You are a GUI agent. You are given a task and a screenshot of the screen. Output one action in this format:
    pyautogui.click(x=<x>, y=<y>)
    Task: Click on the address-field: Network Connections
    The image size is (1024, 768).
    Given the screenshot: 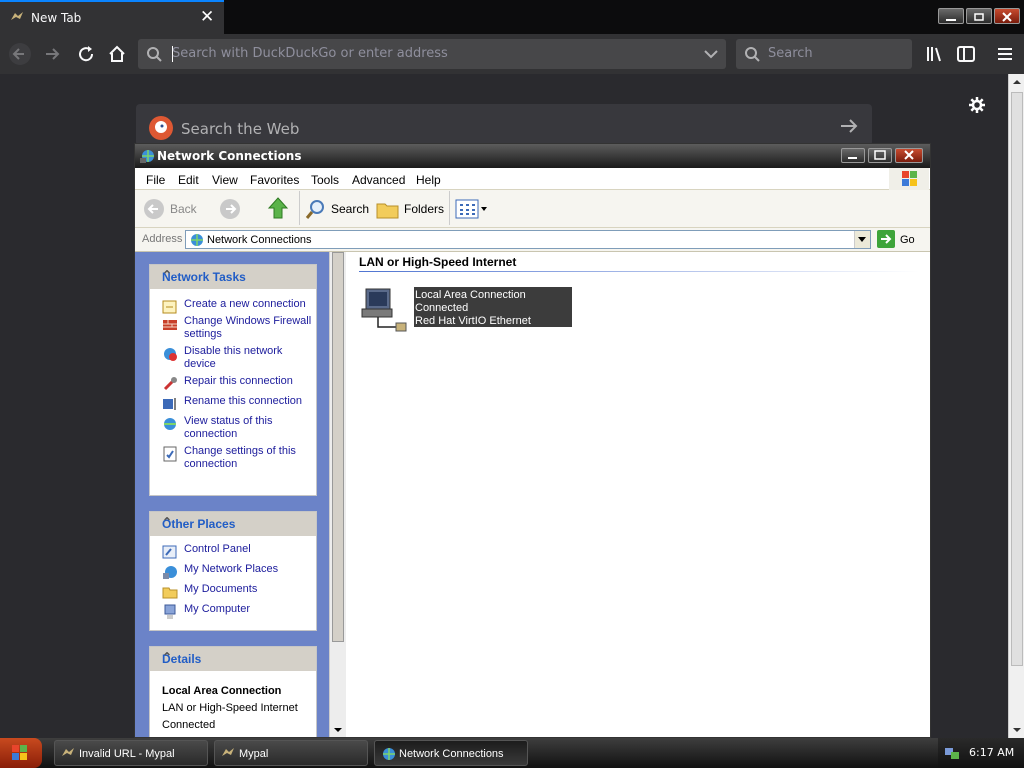 What is the action you would take?
    pyautogui.click(x=528, y=239)
    